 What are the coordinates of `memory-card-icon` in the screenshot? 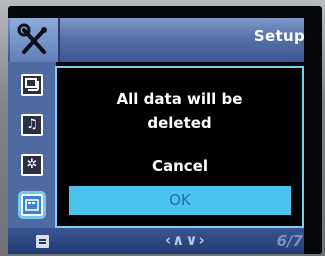 It's located at (32, 205).